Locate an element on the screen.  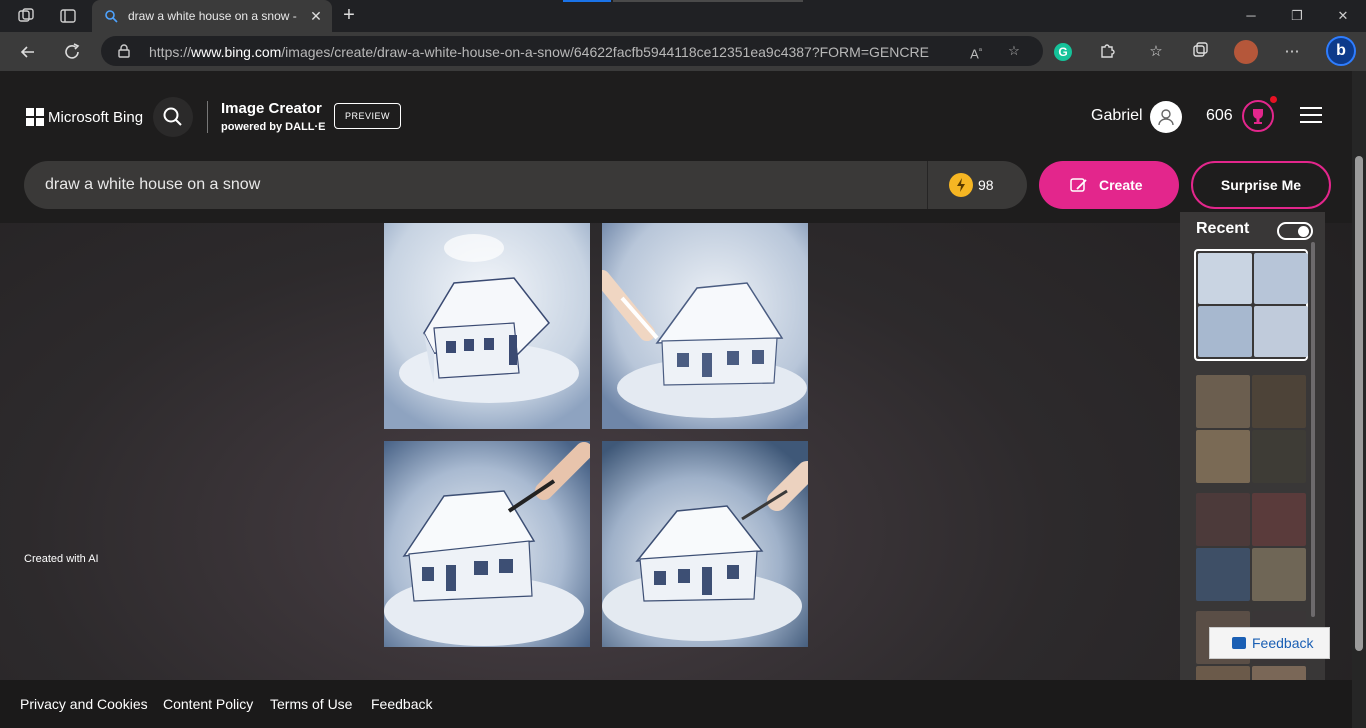
user-avatar-icon is located at coordinates (1166, 117).